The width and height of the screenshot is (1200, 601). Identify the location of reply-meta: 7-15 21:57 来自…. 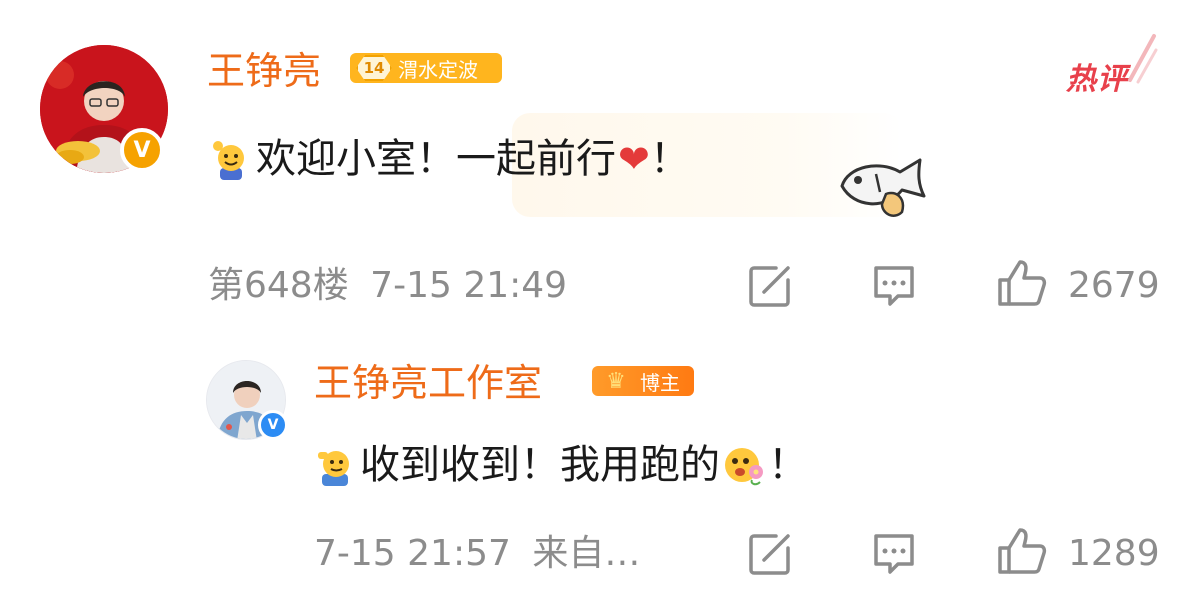
(477, 554).